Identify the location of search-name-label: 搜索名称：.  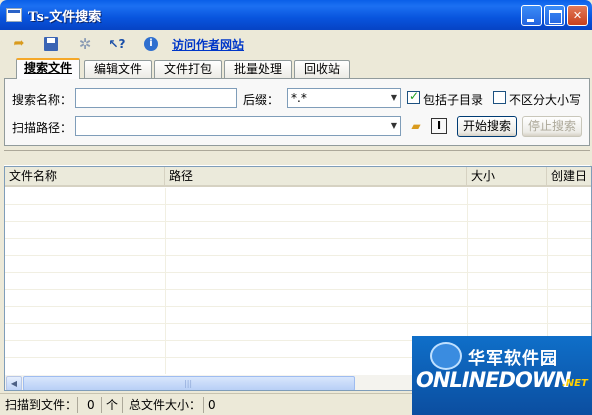
(42, 100).